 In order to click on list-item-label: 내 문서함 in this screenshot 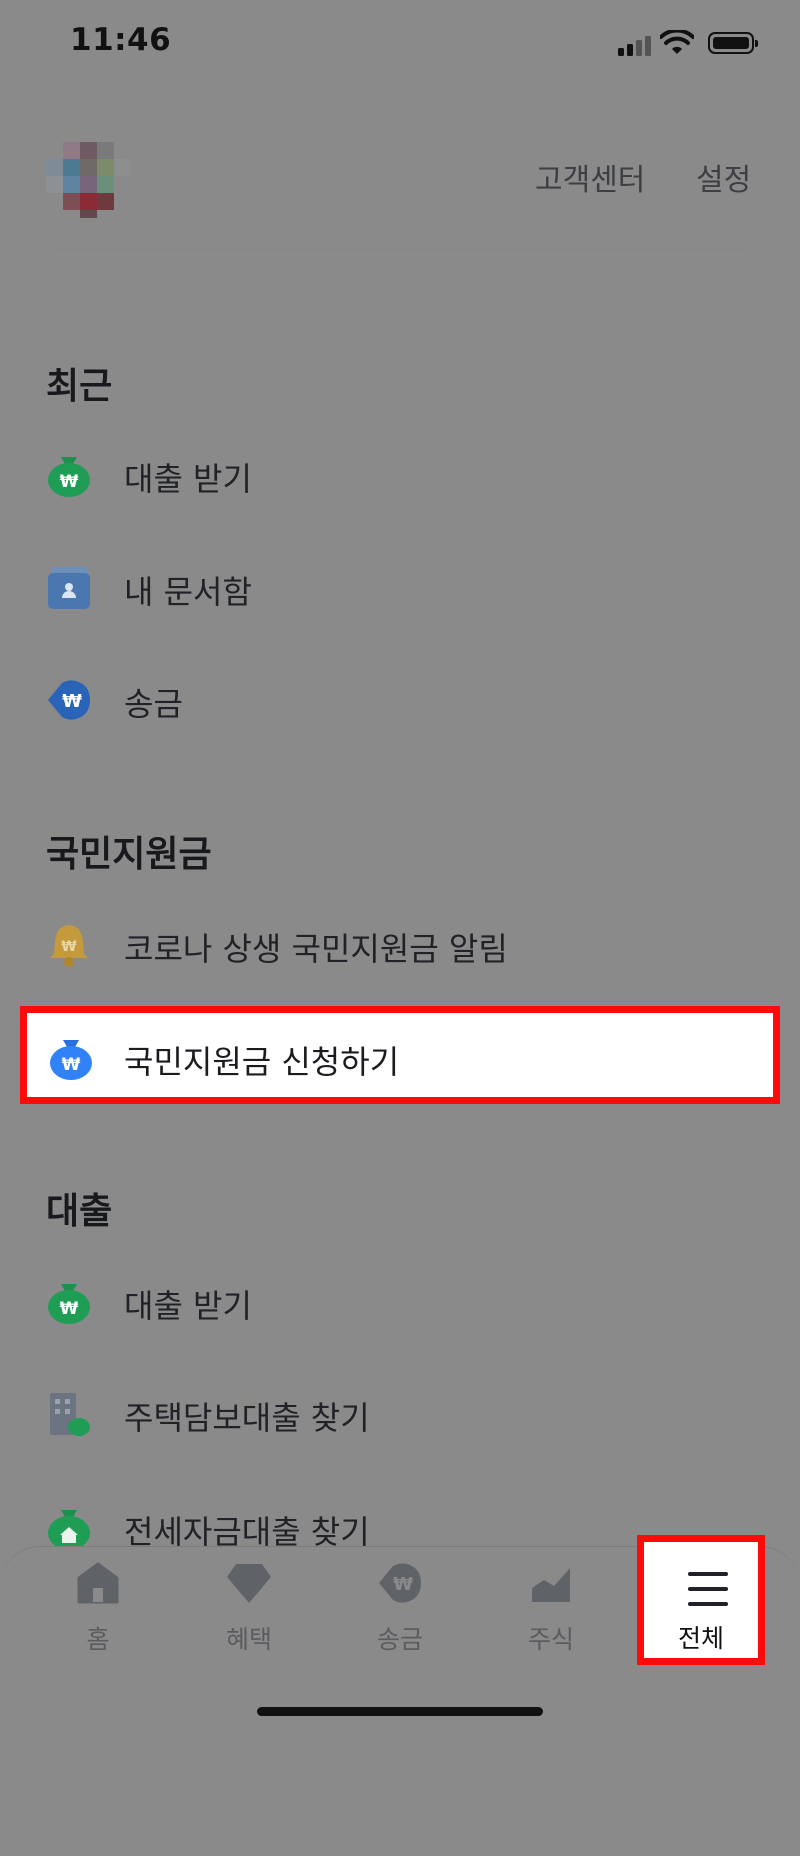, I will do `click(188, 592)`.